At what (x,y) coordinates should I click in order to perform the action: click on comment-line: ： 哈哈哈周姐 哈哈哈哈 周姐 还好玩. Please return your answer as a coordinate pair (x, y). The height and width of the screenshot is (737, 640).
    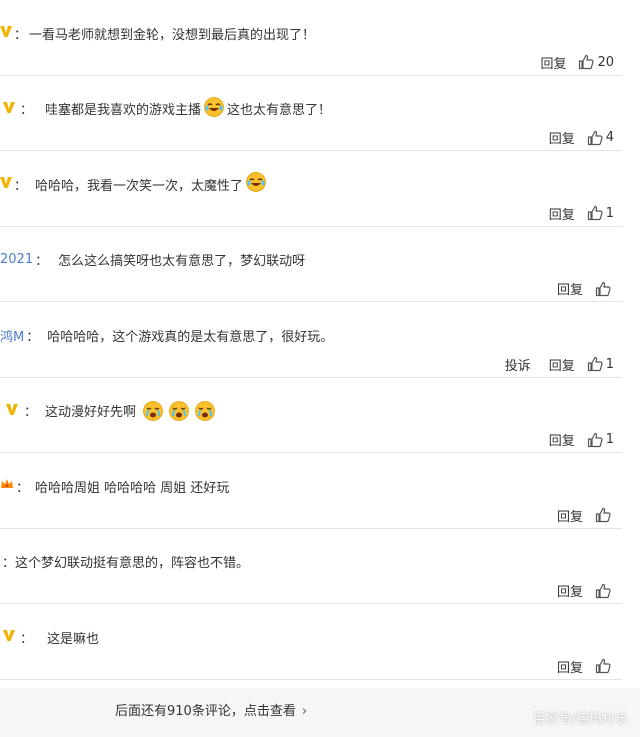
    Looking at the image, I should click on (114, 486).